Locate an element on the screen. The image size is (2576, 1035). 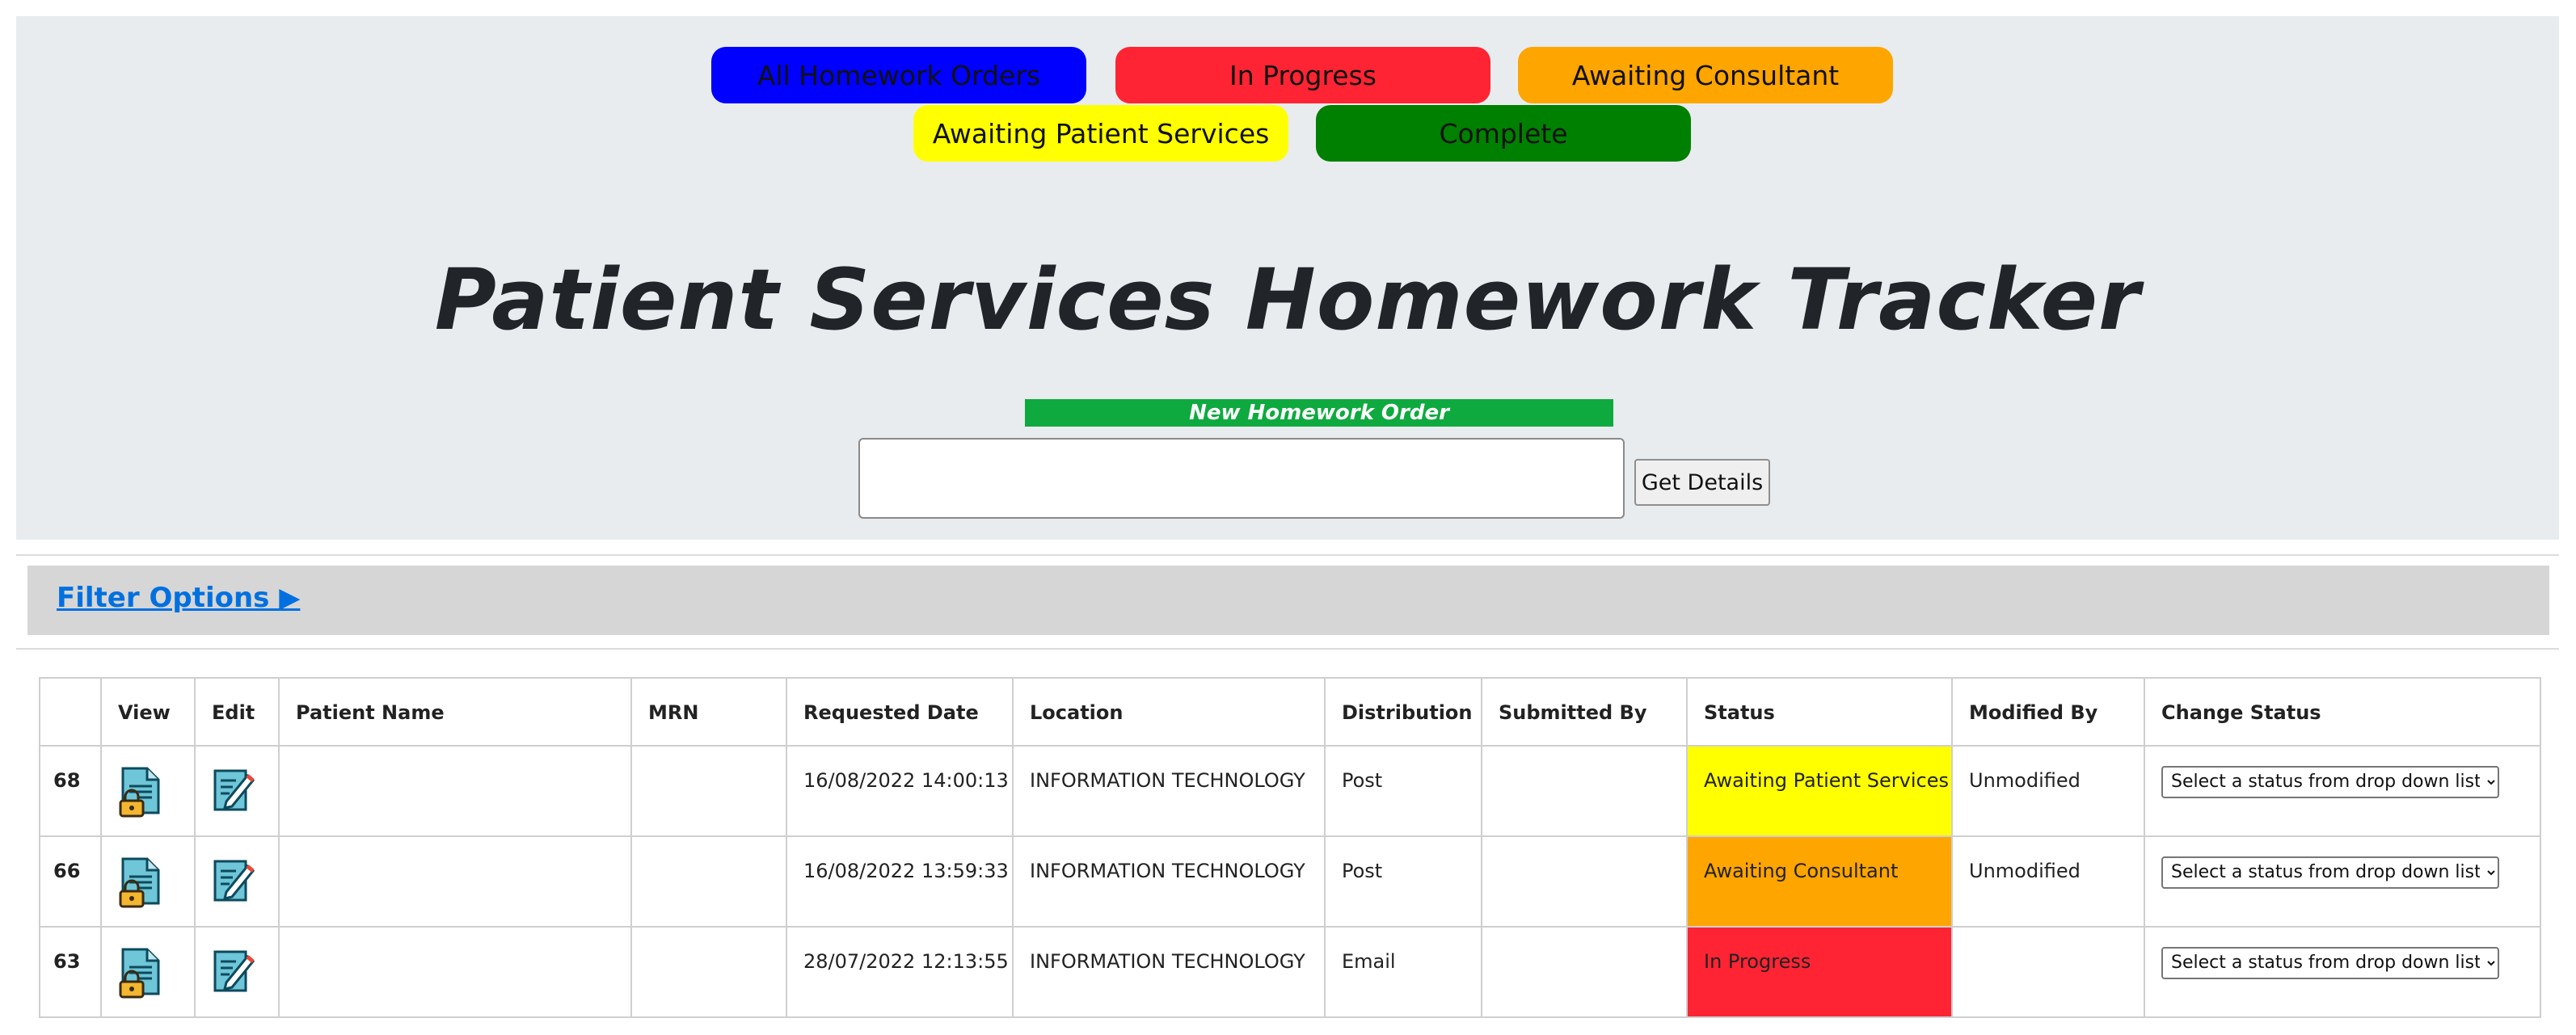
page-title: Patient Services Homework Tracker is located at coordinates (1287, 299).